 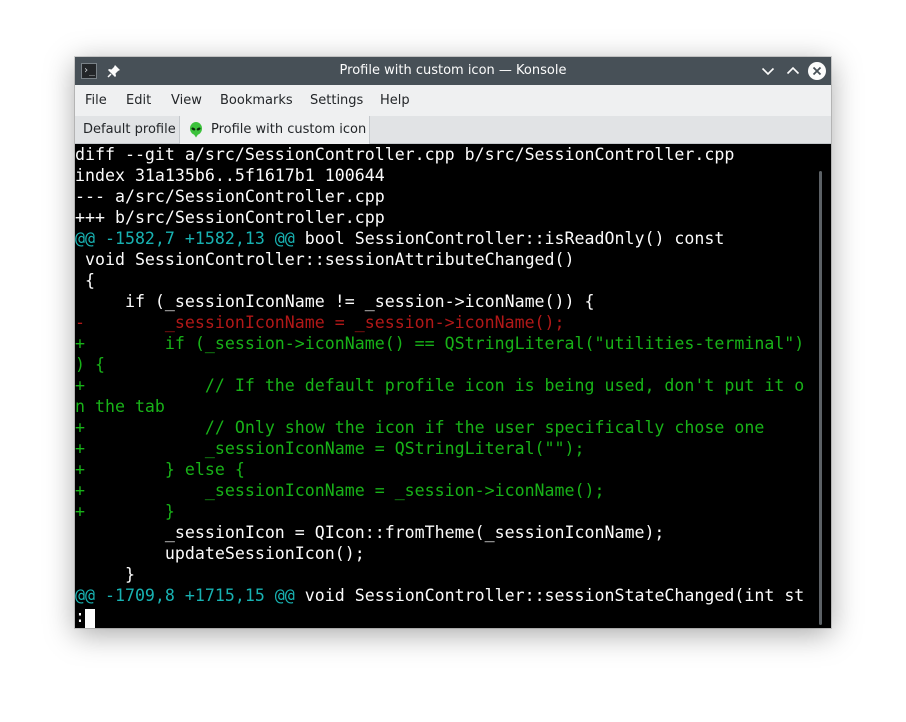 I want to click on terminal-line-text: @@ -1582,7 +1582,13 @@, so click(x=185, y=238).